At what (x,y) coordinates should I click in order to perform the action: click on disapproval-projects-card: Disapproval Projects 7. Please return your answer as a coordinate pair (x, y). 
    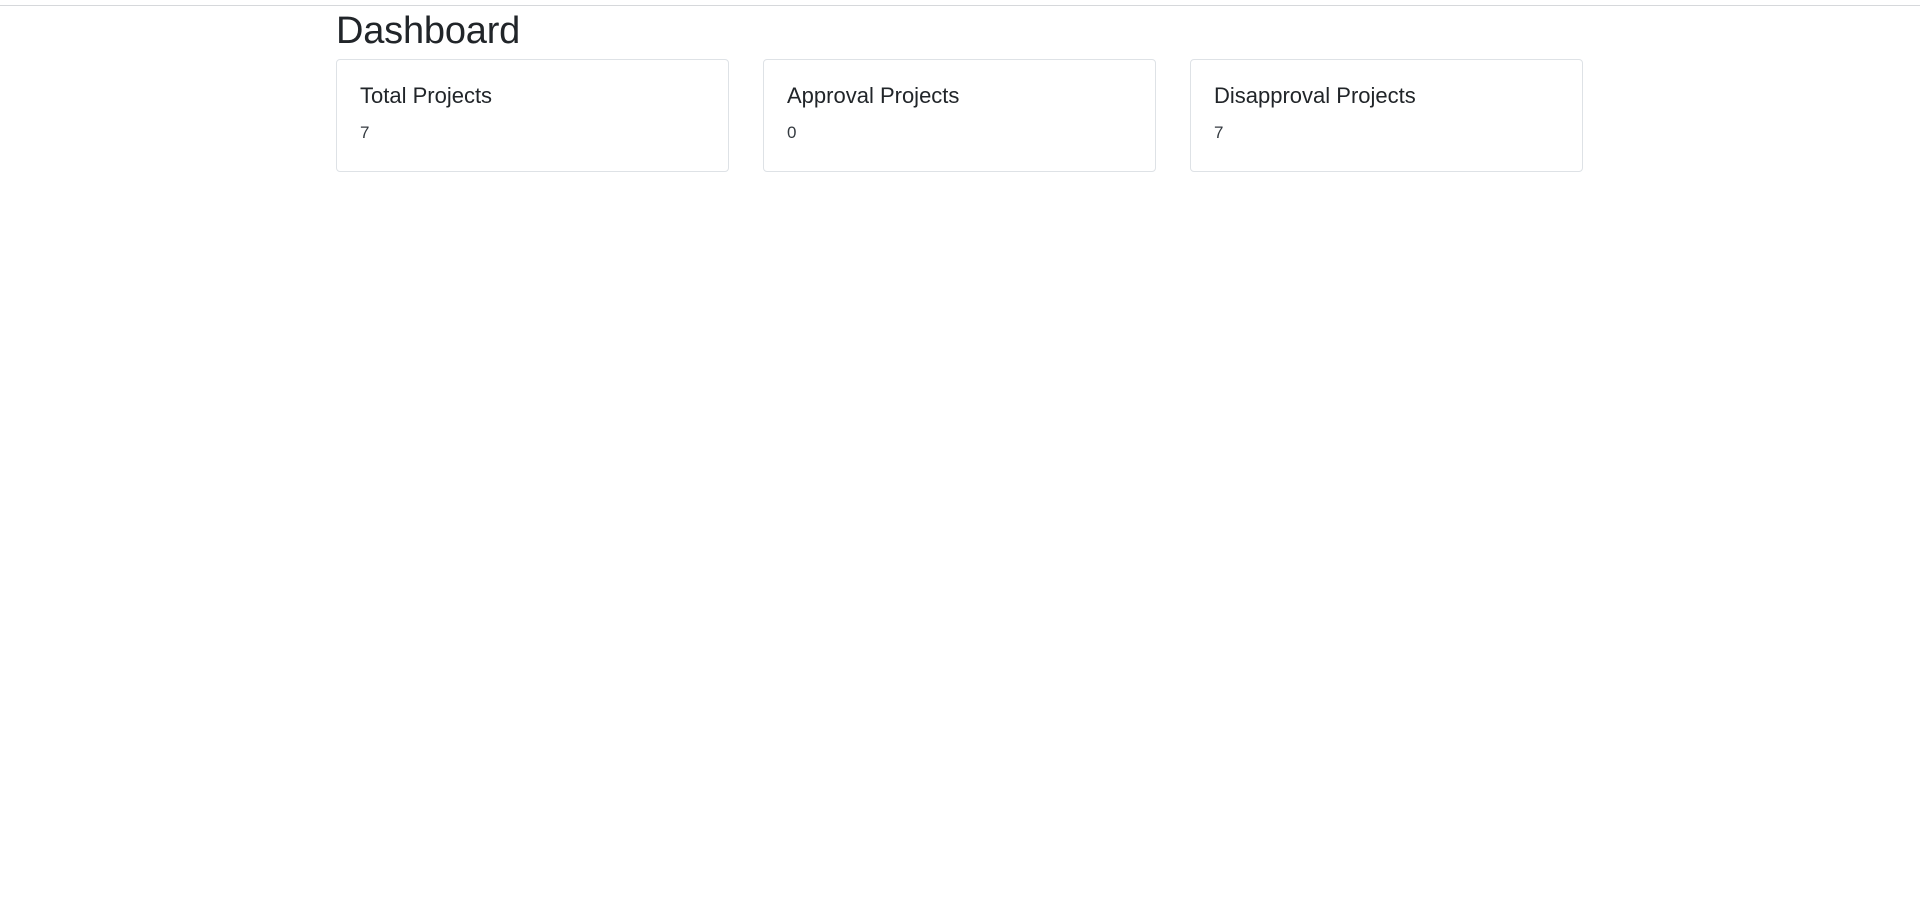
    Looking at the image, I should click on (1386, 115).